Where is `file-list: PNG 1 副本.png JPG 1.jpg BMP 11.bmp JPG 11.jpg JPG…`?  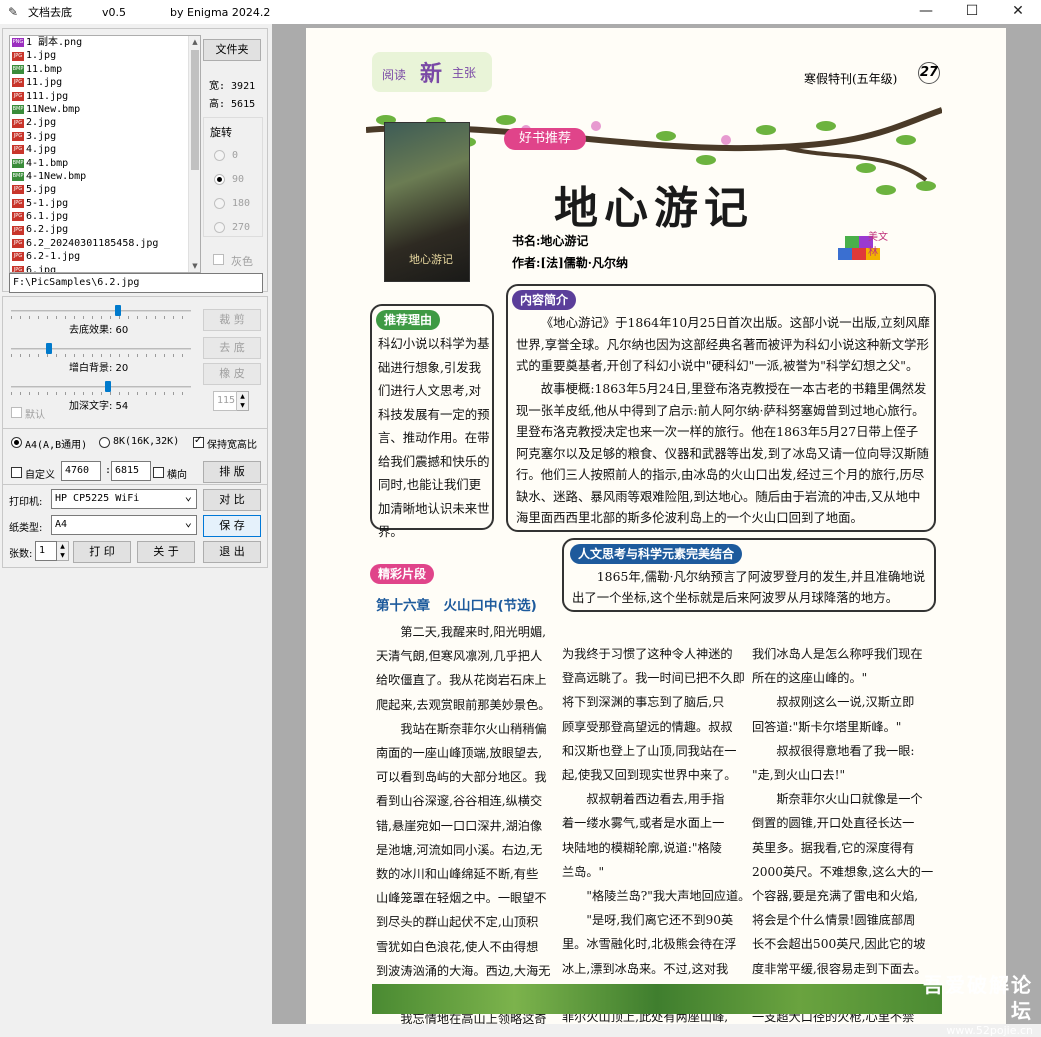
file-list: PNG 1 副本.png JPG 1.jpg BMP 11.bmp JPG 11.jpg JPG… is located at coordinates (105, 154).